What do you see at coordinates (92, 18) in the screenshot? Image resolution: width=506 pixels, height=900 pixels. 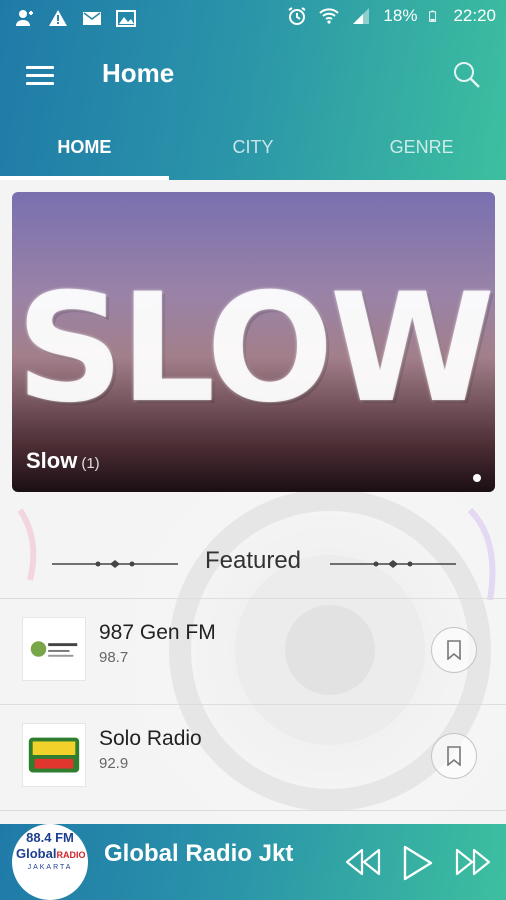 I see `mail-icon` at bounding box center [92, 18].